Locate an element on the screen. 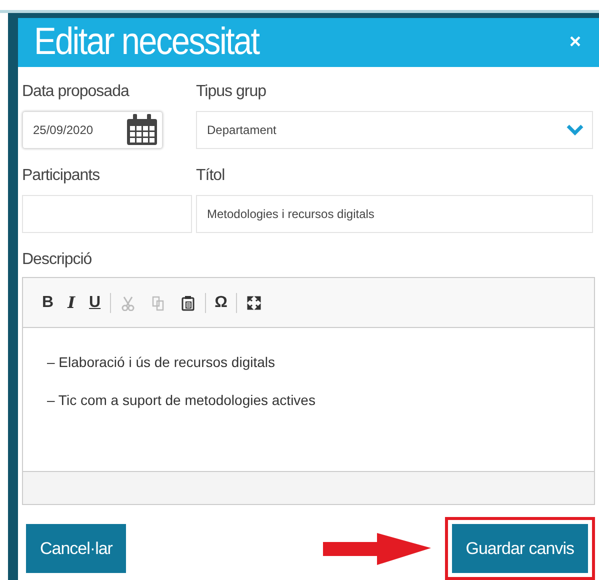 The height and width of the screenshot is (580, 599). date-field: 25/09/2020 is located at coordinates (92, 130).